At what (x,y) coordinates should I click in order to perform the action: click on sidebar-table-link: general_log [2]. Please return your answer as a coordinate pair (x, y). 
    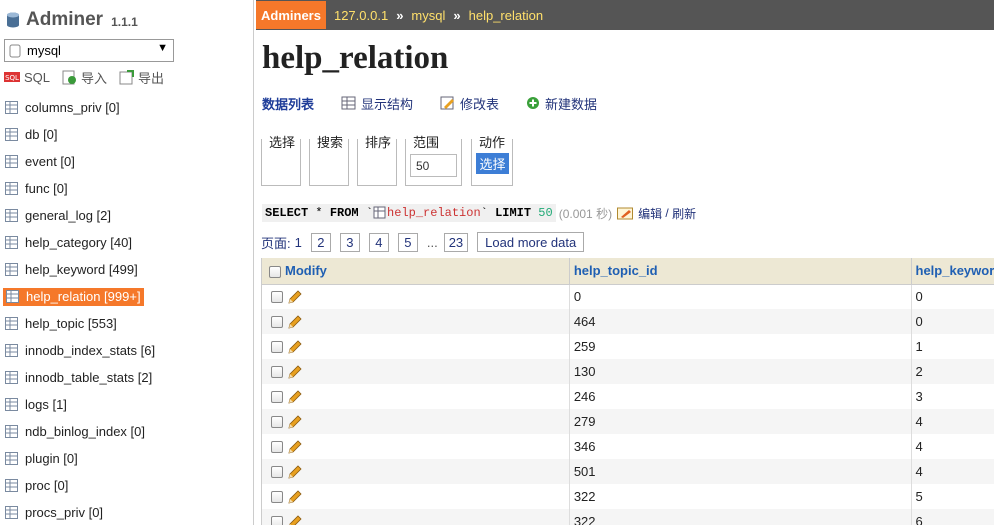
    Looking at the image, I should click on (58, 215).